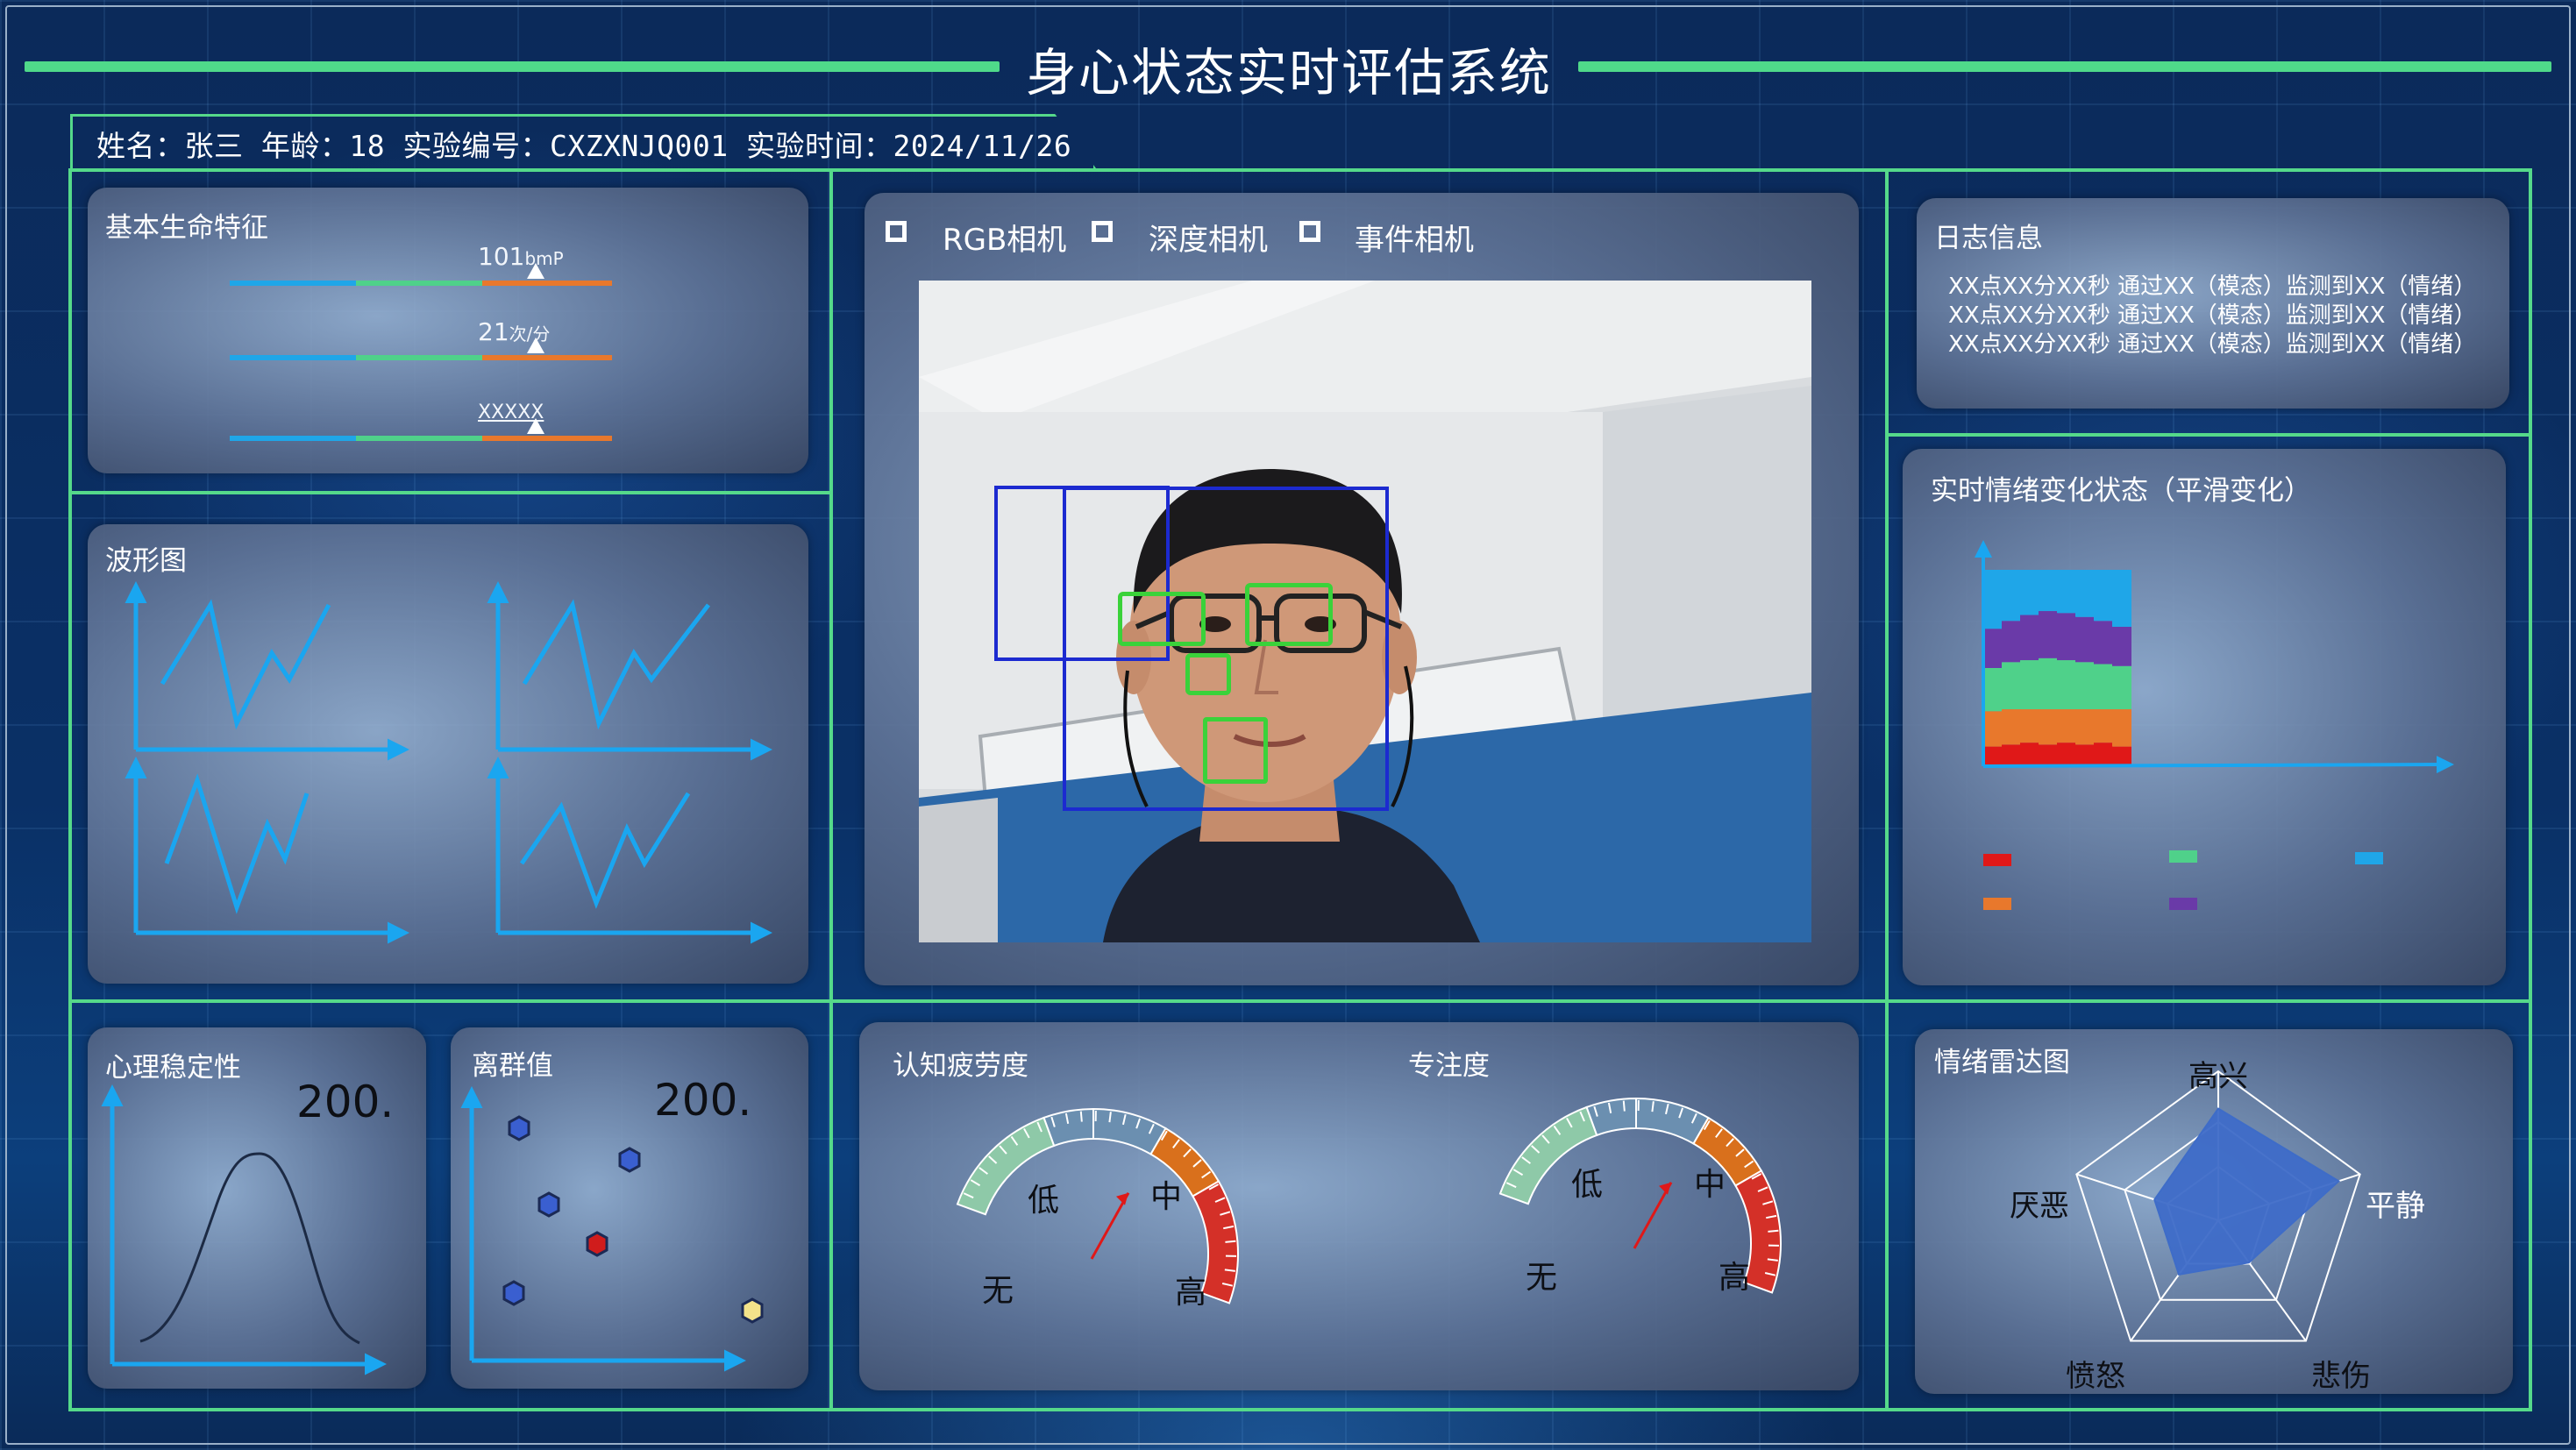 This screenshot has height=1450, width=2576. Describe the element at coordinates (2095, 1376) in the screenshot. I see `radar-axis-anger: 愤怒` at that location.